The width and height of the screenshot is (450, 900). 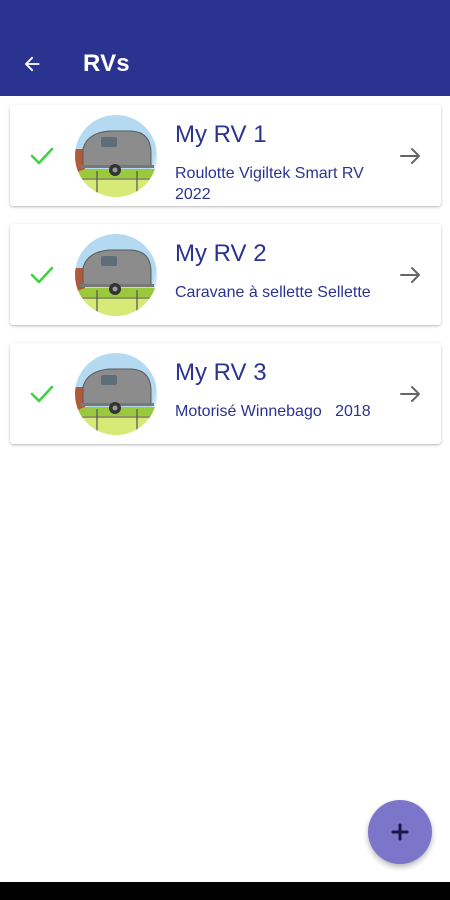 What do you see at coordinates (221, 372) in the screenshot?
I see `rv-name: My RV 3` at bounding box center [221, 372].